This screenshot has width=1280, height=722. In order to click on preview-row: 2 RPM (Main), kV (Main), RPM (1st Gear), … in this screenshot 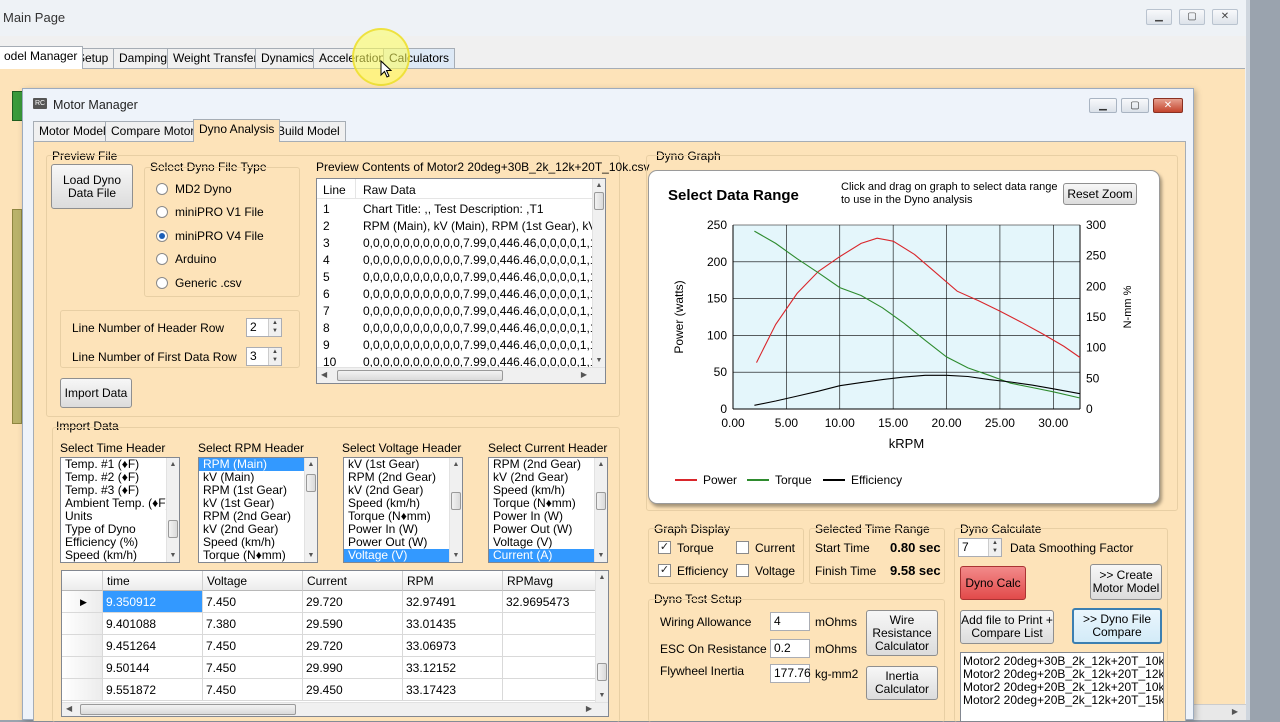, I will do `click(455, 225)`.